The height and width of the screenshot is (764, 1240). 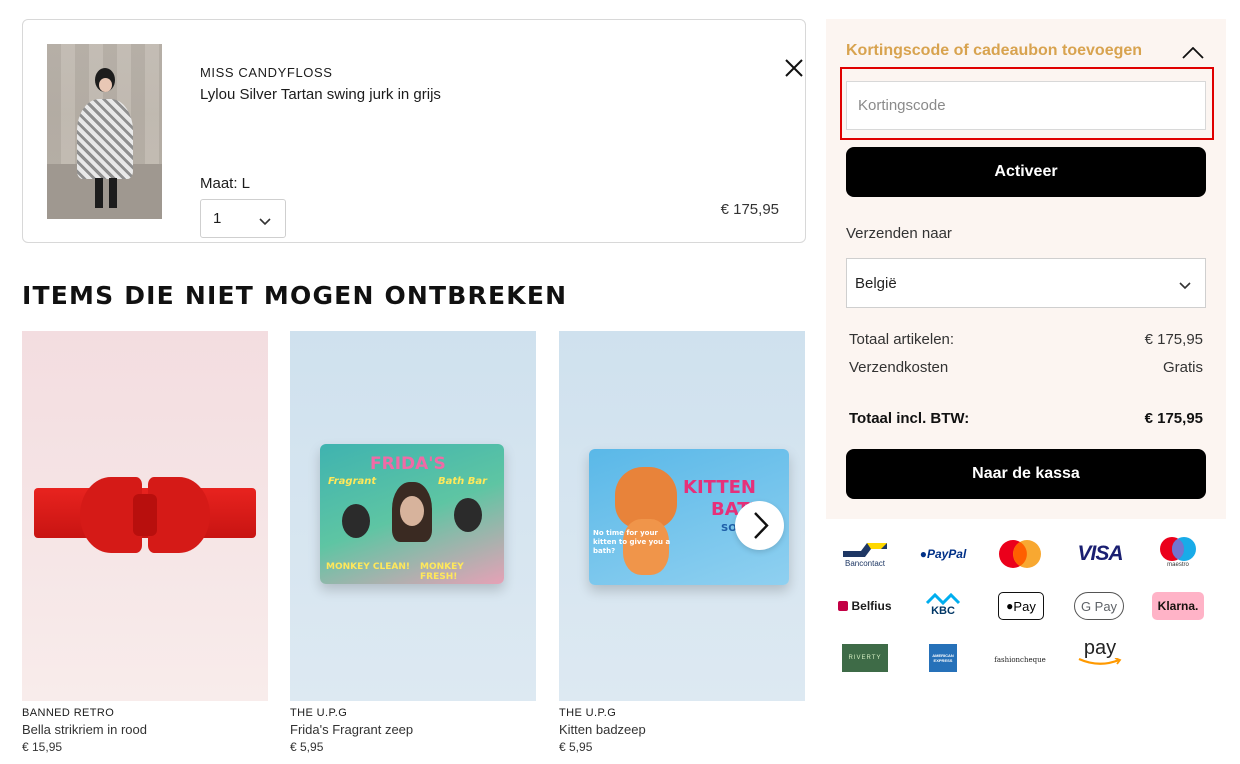 I want to click on carousel-next-button, so click(x=759, y=525).